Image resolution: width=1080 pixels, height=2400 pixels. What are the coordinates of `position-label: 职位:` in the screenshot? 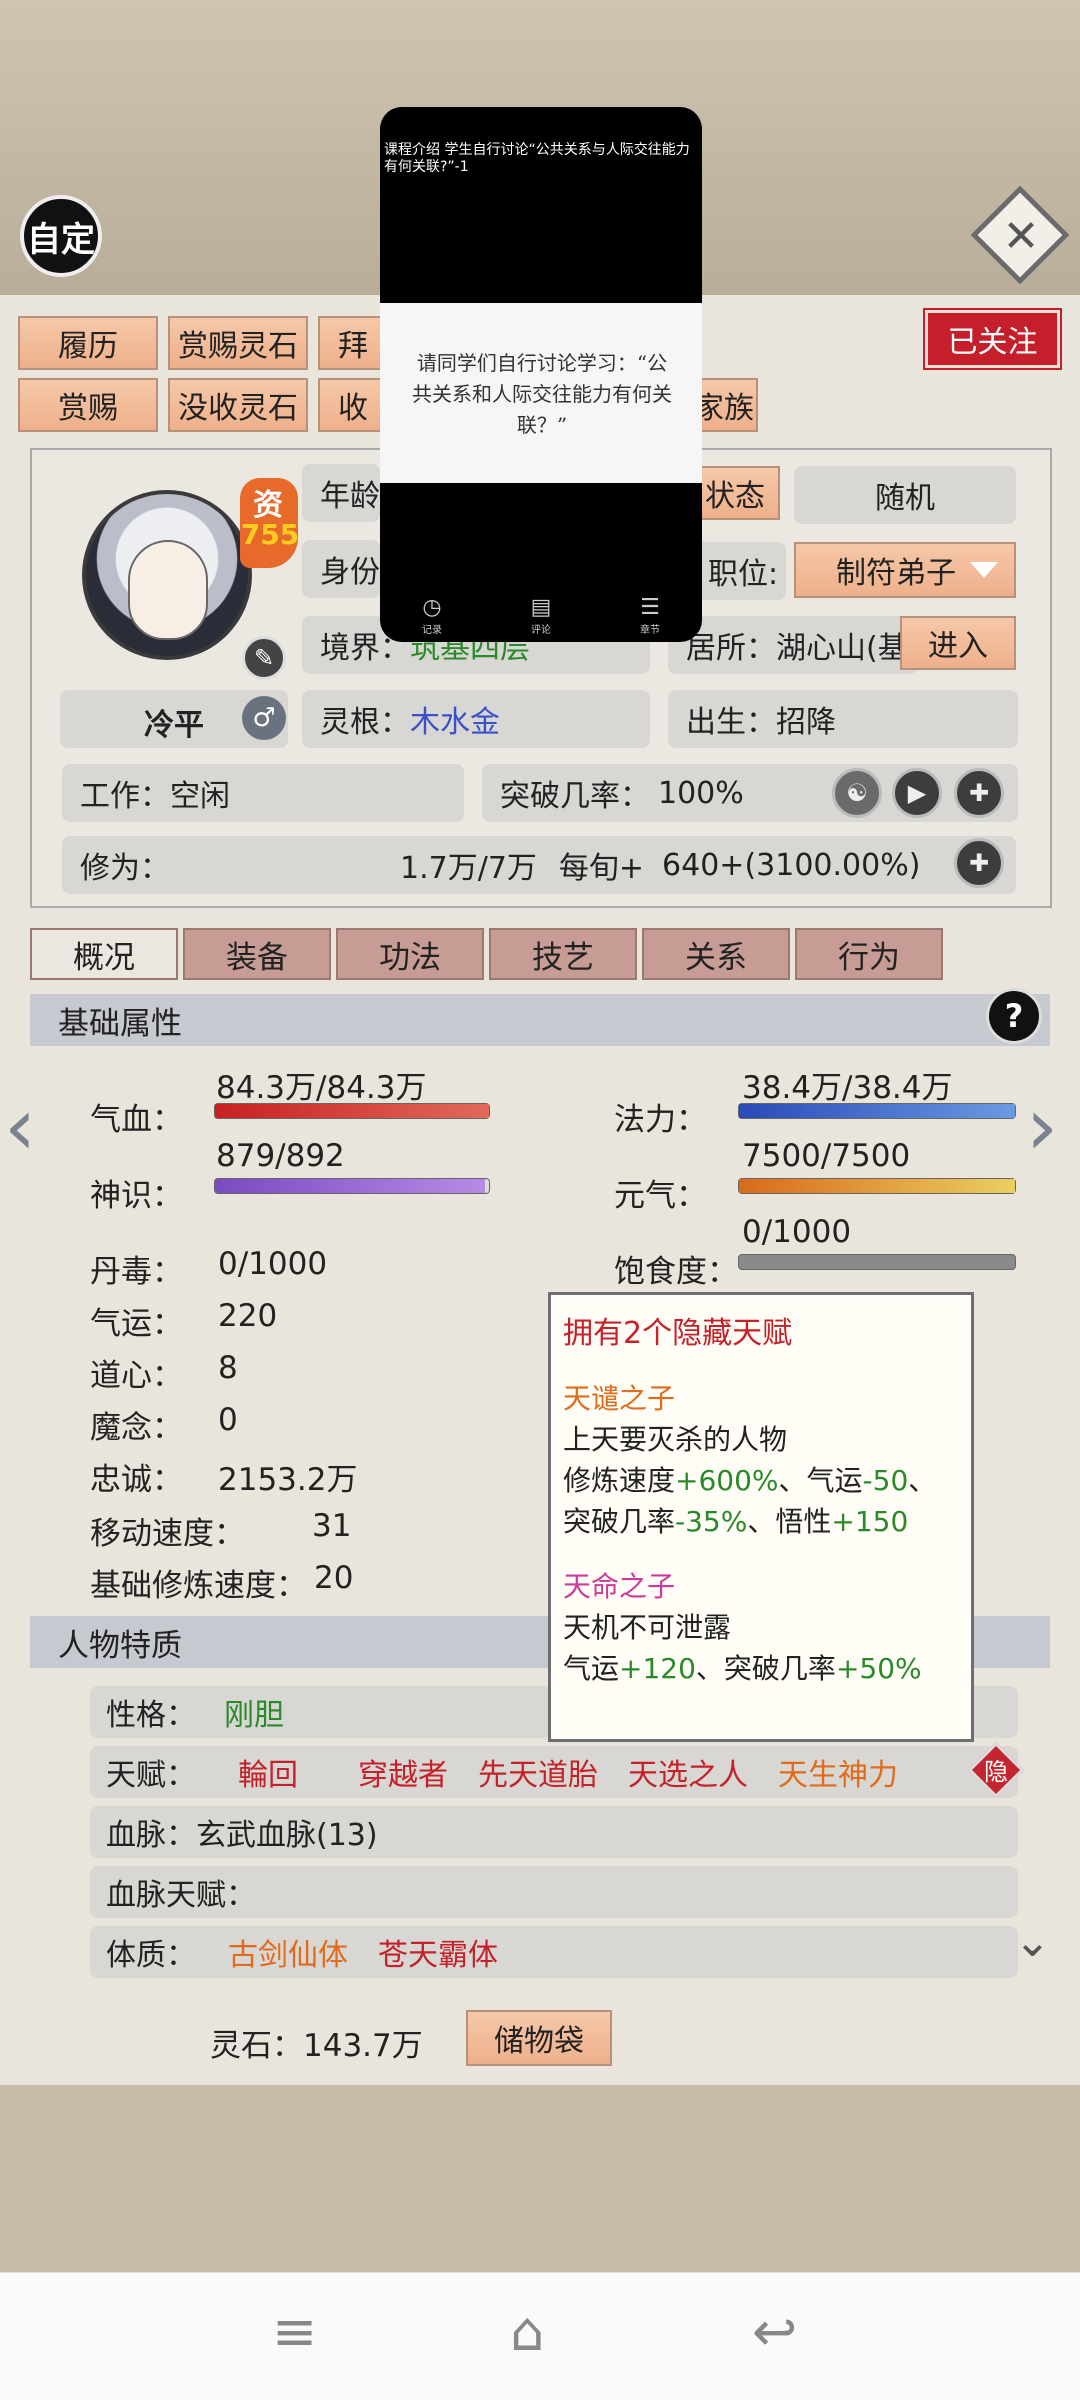 It's located at (738, 571).